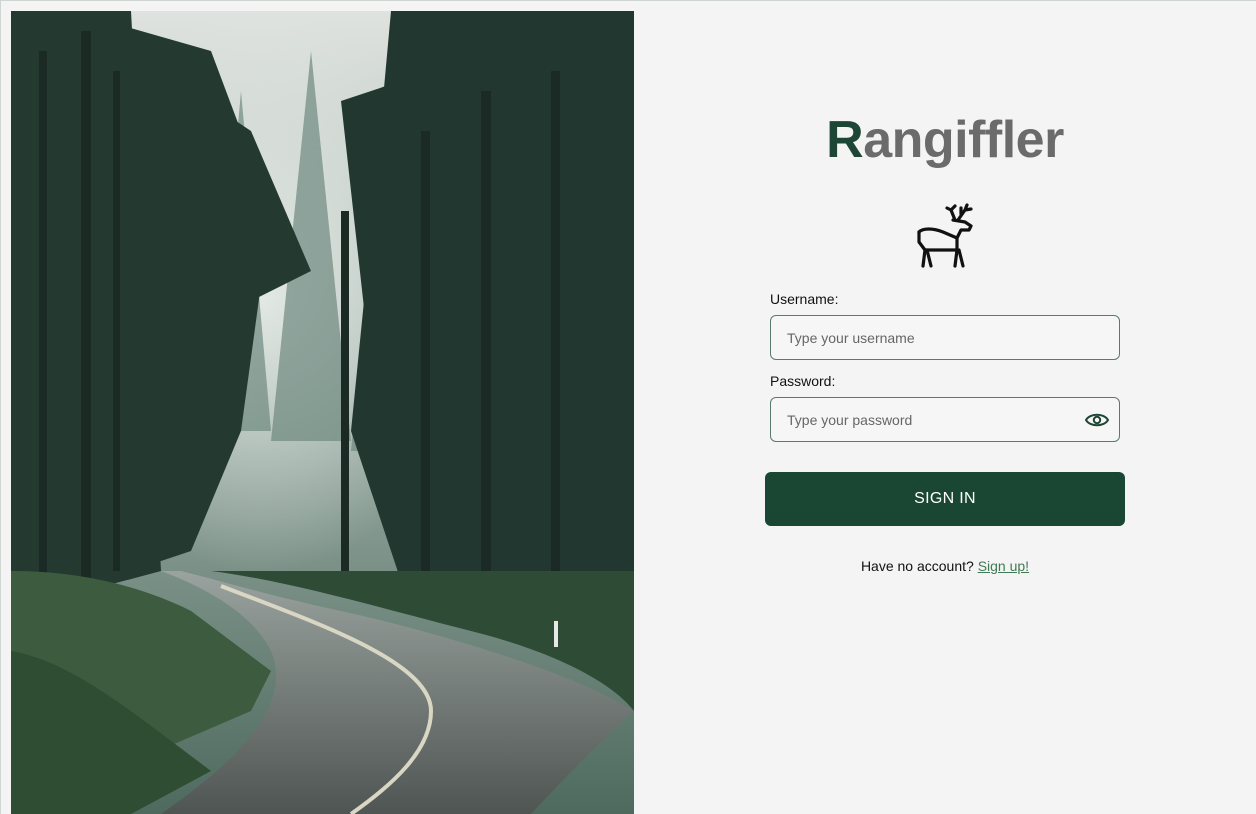 Image resolution: width=1256 pixels, height=814 pixels. Describe the element at coordinates (803, 381) in the screenshot. I see `password-label: Password:` at that location.